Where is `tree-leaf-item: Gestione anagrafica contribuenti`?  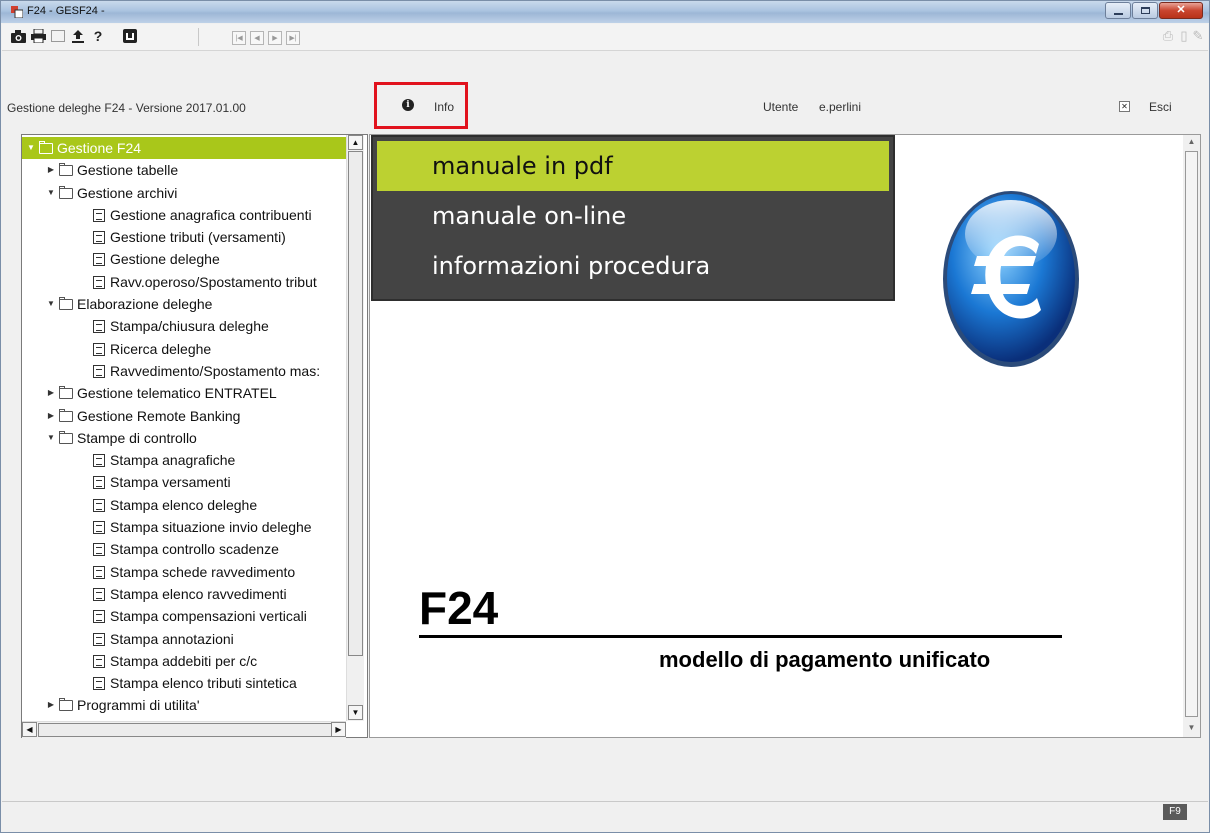
tree-leaf-item: Gestione anagrafica contribuenti is located at coordinates (185, 215).